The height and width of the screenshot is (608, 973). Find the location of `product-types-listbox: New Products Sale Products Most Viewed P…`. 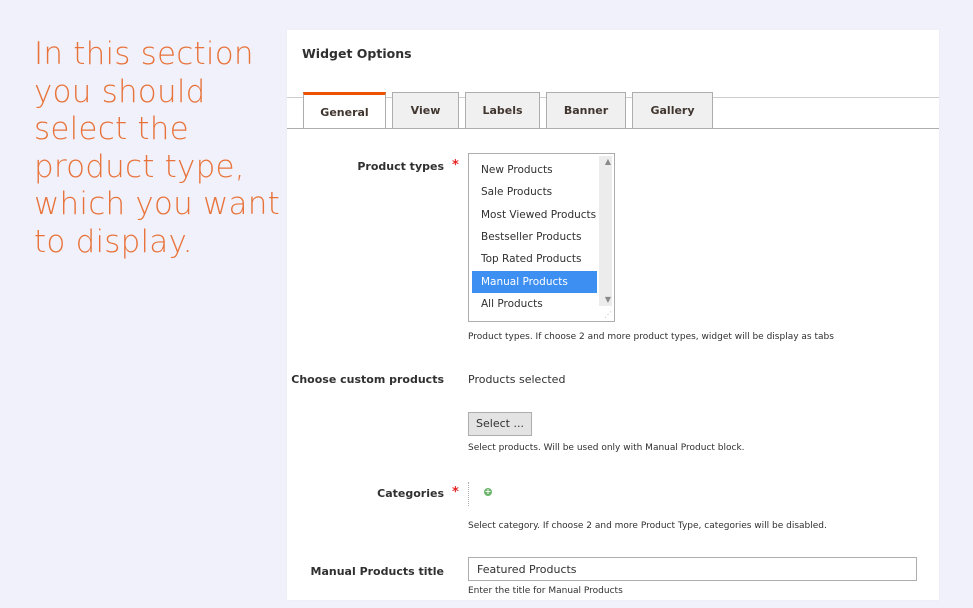

product-types-listbox: New Products Sale Products Most Viewed P… is located at coordinates (541, 237).